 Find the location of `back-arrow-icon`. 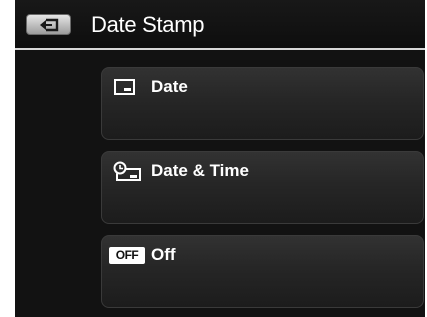

back-arrow-icon is located at coordinates (49, 25).